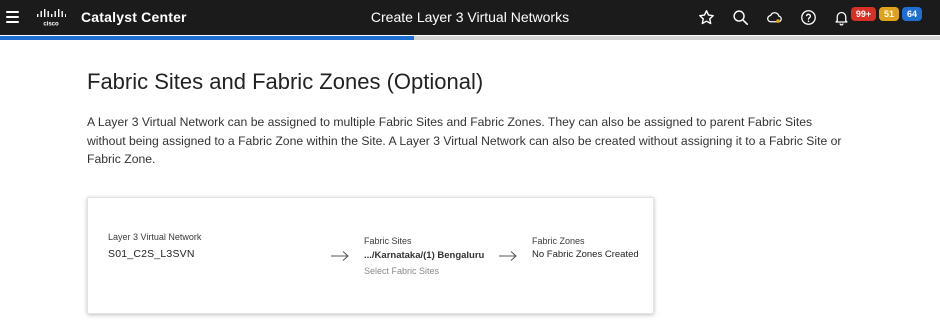 The image size is (940, 330). I want to click on virtual-network-column: Layer 3 Virtual Network S01_C2S_L3SVN, so click(154, 246).